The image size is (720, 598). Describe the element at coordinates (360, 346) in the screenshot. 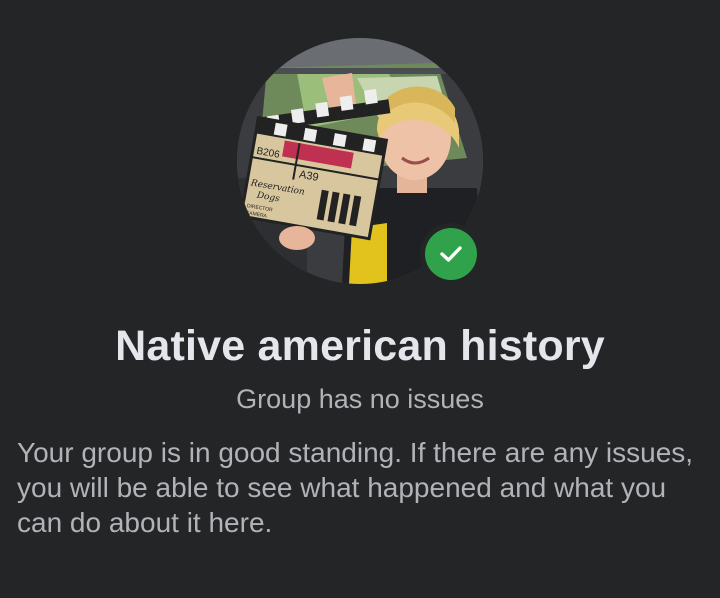

I see `group-name: Native american history` at that location.